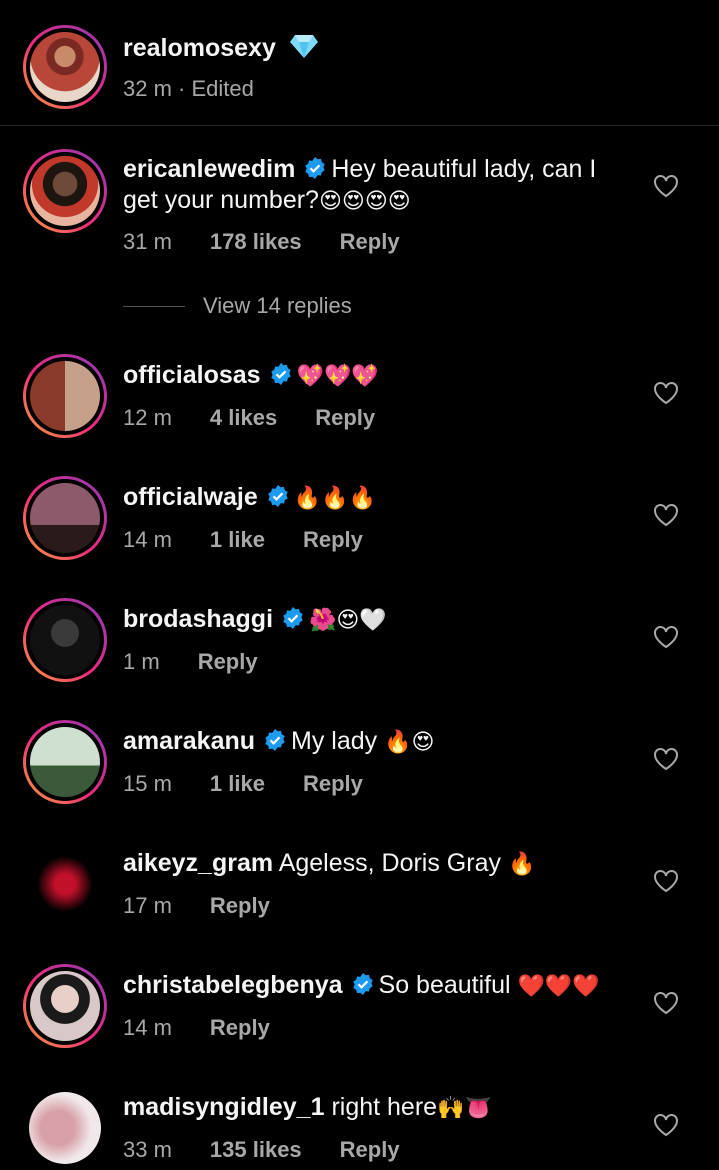 This screenshot has height=1170, width=719. I want to click on view-replies-button: View 14 replies, so click(237, 306).